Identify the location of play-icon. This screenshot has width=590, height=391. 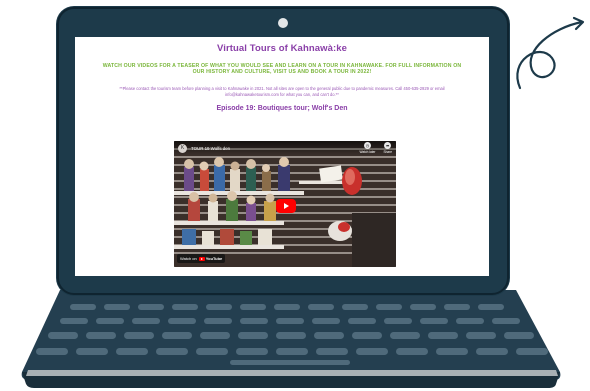
(286, 206).